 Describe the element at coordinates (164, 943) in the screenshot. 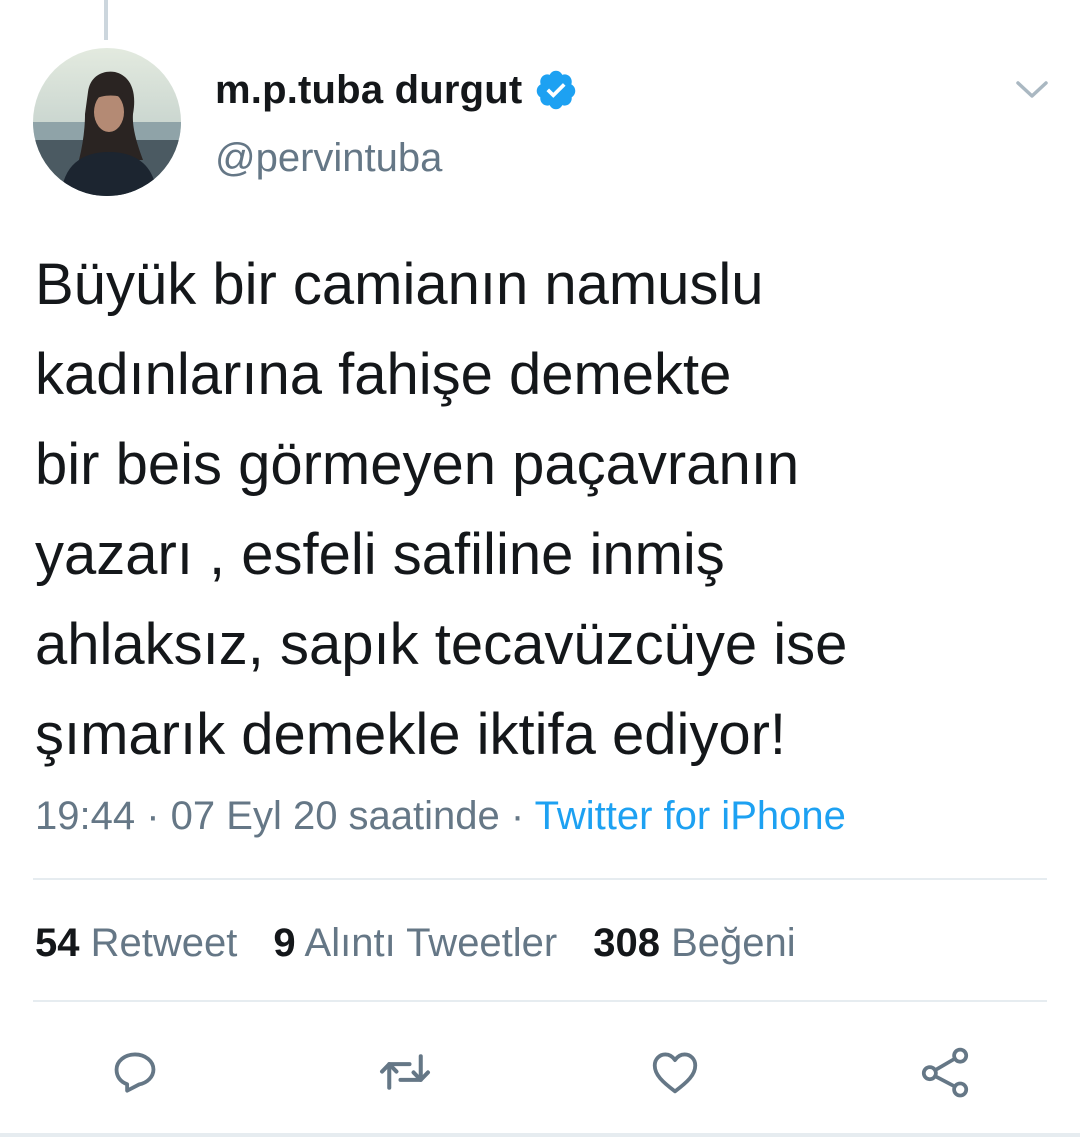

I see `retweet-label: Retweet` at that location.